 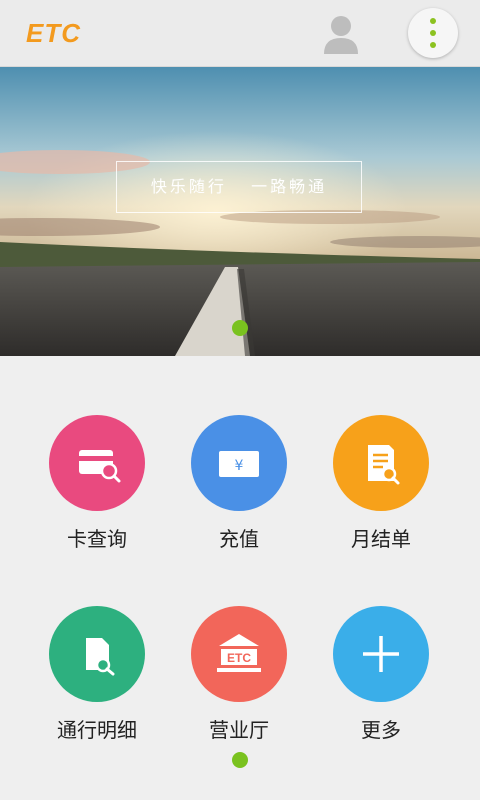 I want to click on monthly-statement-icon, so click(x=381, y=463).